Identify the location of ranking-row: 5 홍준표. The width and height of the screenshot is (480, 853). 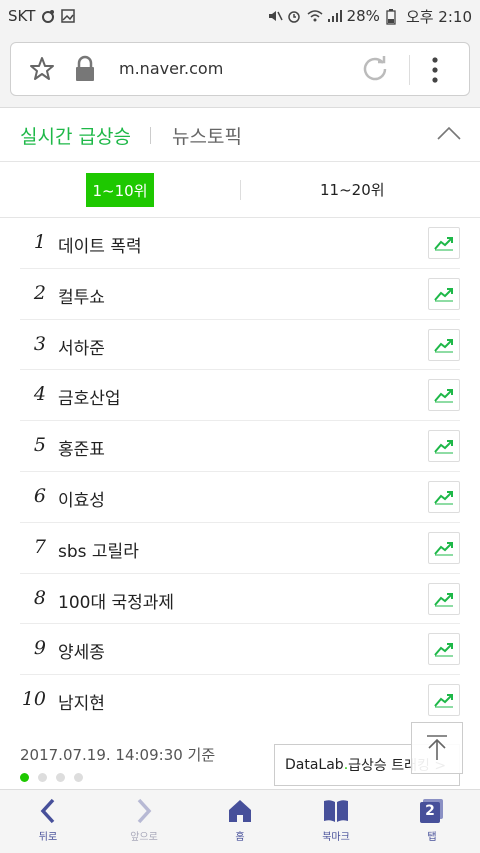
(240, 446).